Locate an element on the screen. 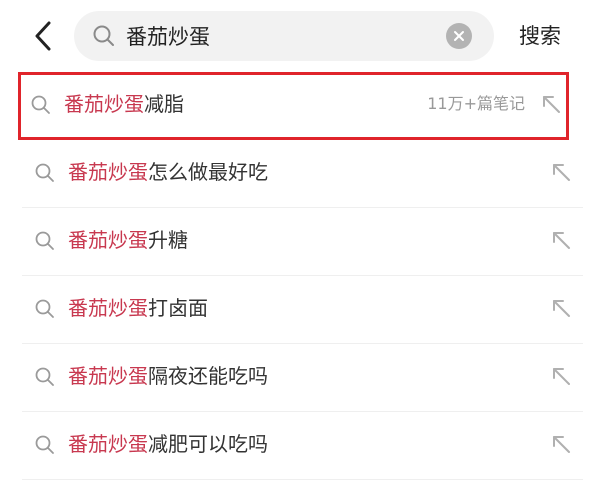  suggestion-rest: 升糖 is located at coordinates (168, 240).